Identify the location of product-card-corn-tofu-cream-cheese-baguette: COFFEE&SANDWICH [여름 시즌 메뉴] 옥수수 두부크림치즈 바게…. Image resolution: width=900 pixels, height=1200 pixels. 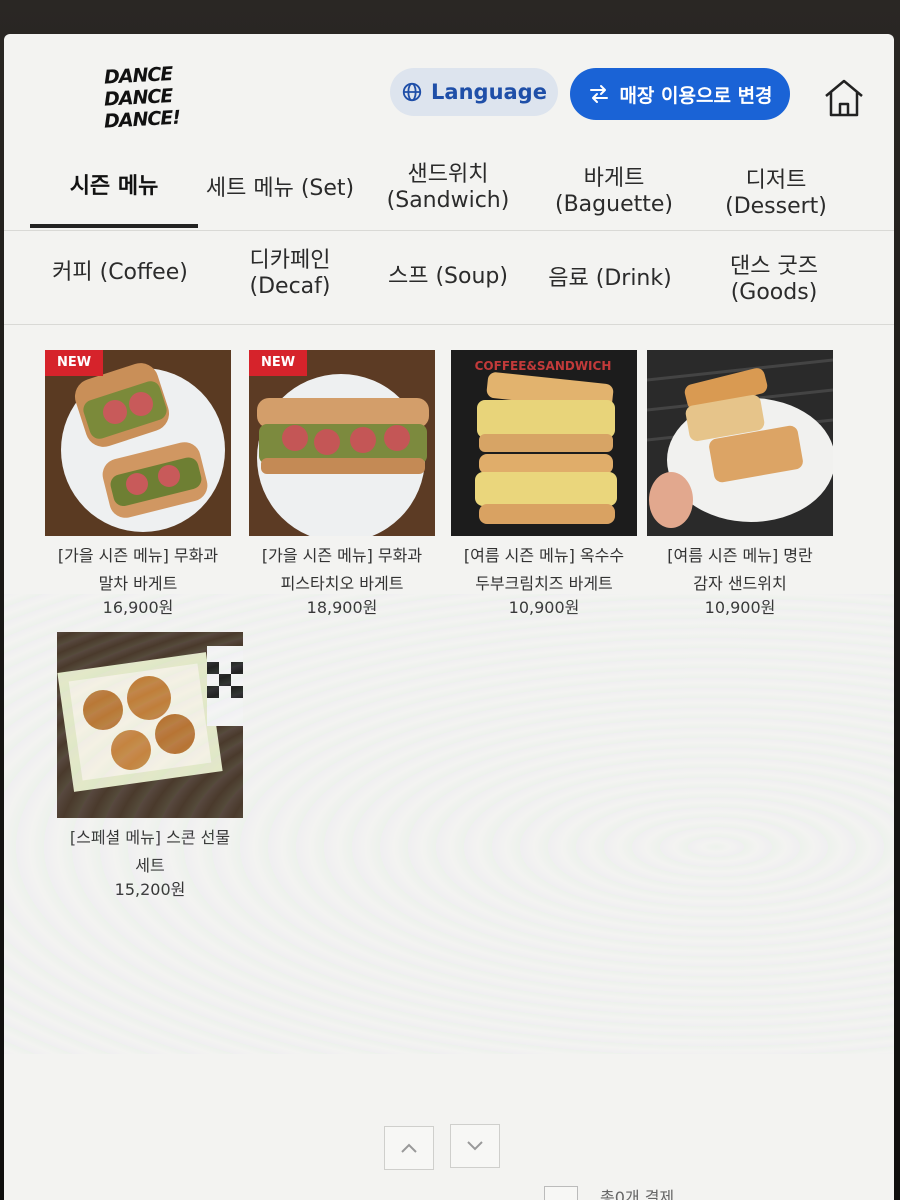
(544, 484).